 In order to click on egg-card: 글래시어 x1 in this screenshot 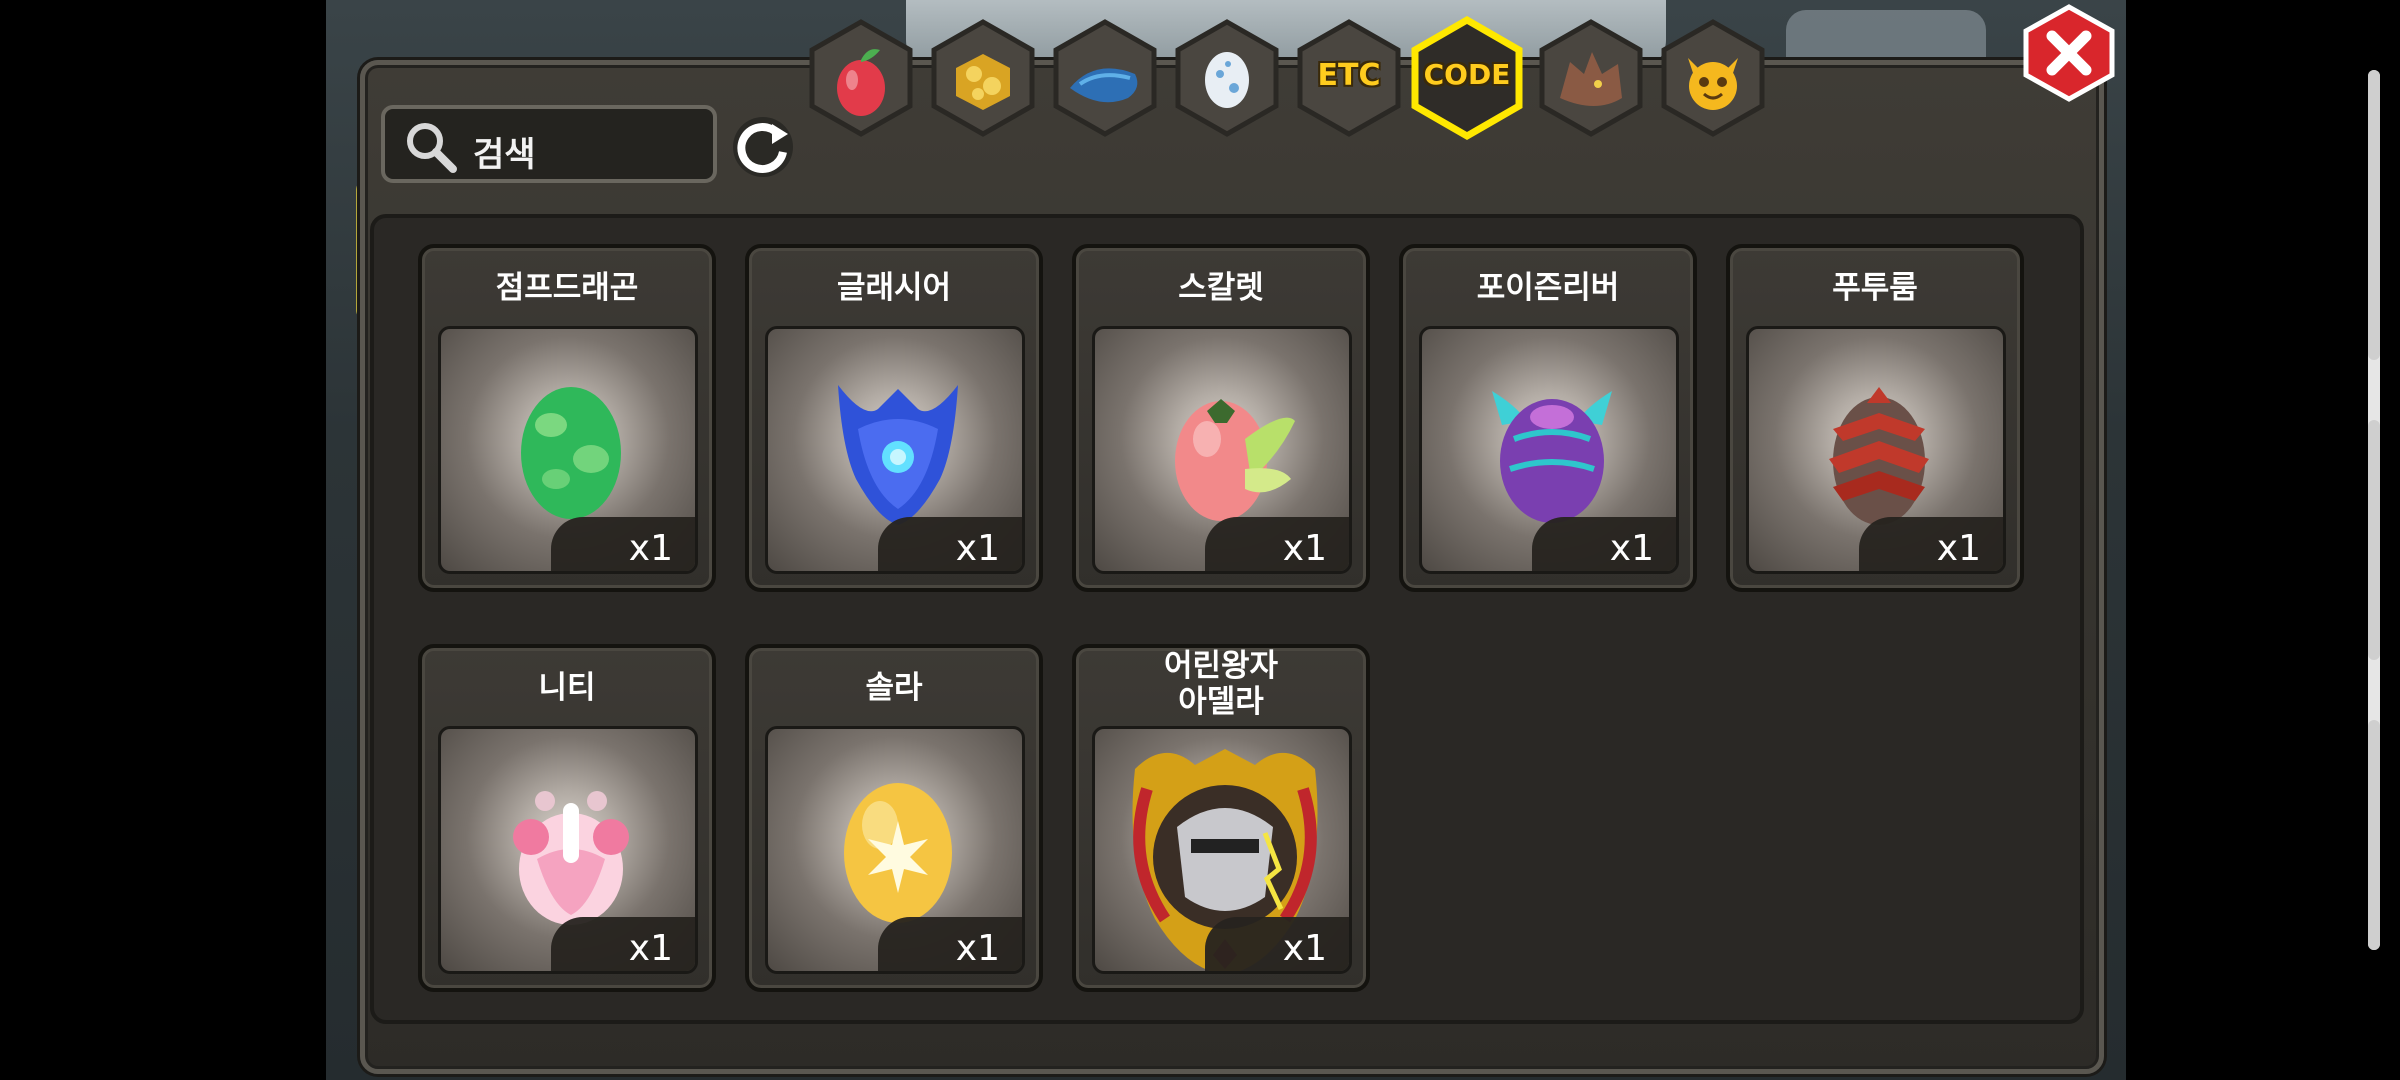, I will do `click(894, 418)`.